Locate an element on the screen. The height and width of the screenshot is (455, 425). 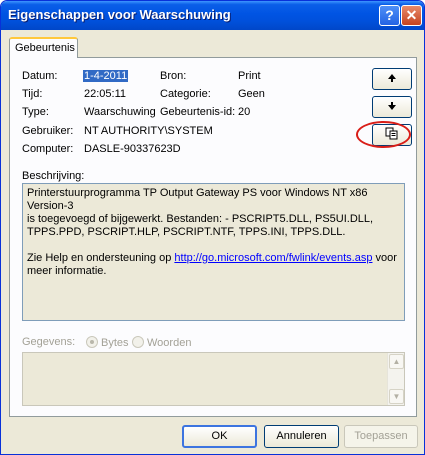
tijd-label: Tijd: is located at coordinates (32, 94).